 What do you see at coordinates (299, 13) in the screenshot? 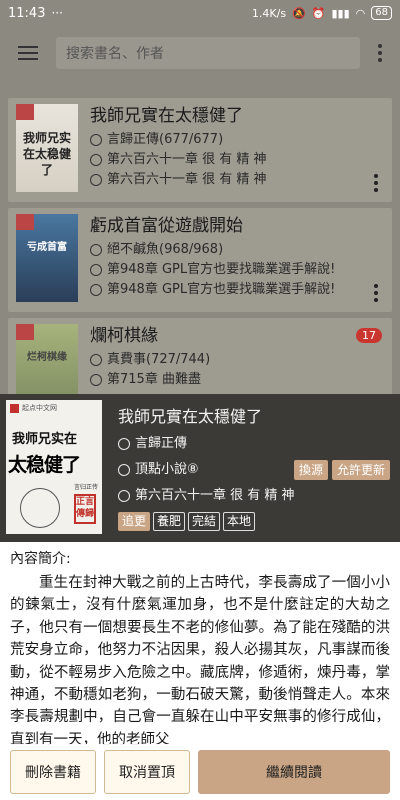
I see `mute-icon: 🔕` at bounding box center [299, 13].